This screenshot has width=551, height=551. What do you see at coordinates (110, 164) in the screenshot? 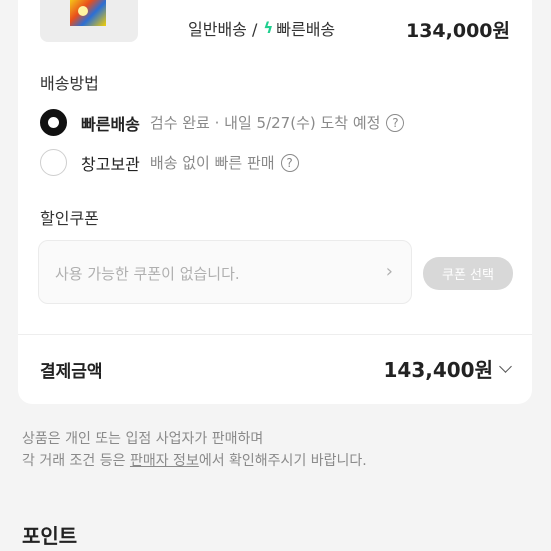
I see `delivery-option-label: 창고보관` at bounding box center [110, 164].